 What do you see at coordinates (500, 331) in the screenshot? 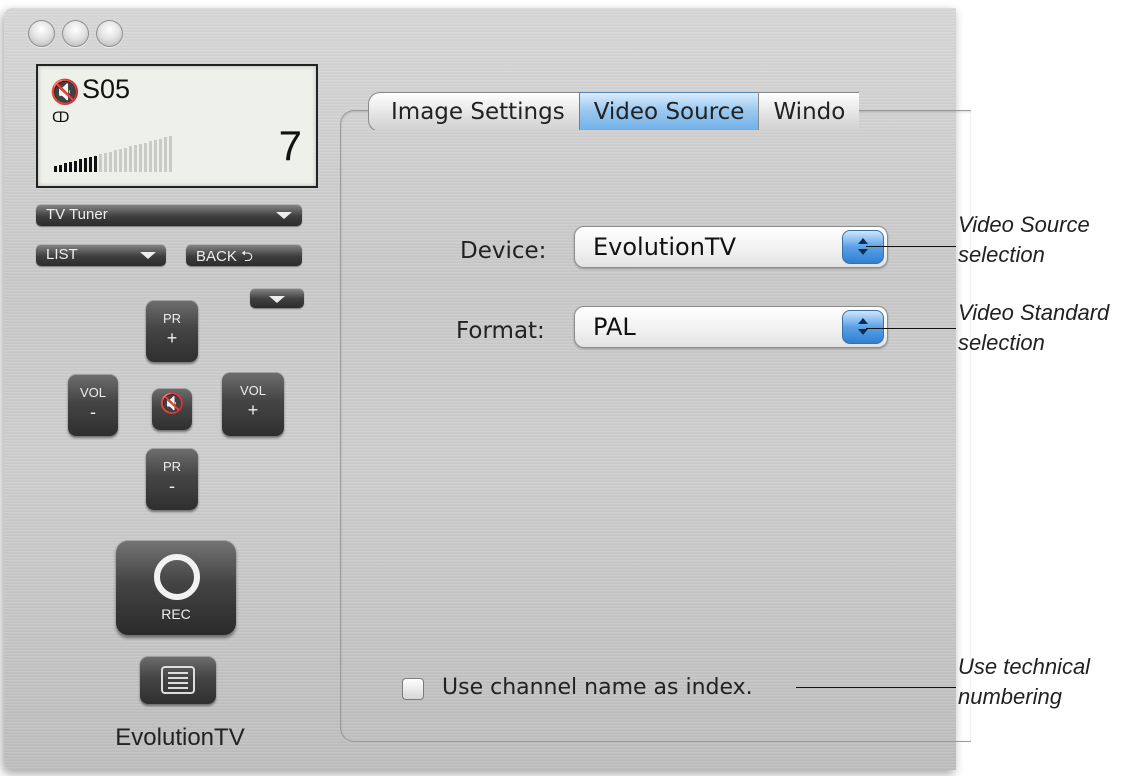
I see `format-label: Format:` at bounding box center [500, 331].